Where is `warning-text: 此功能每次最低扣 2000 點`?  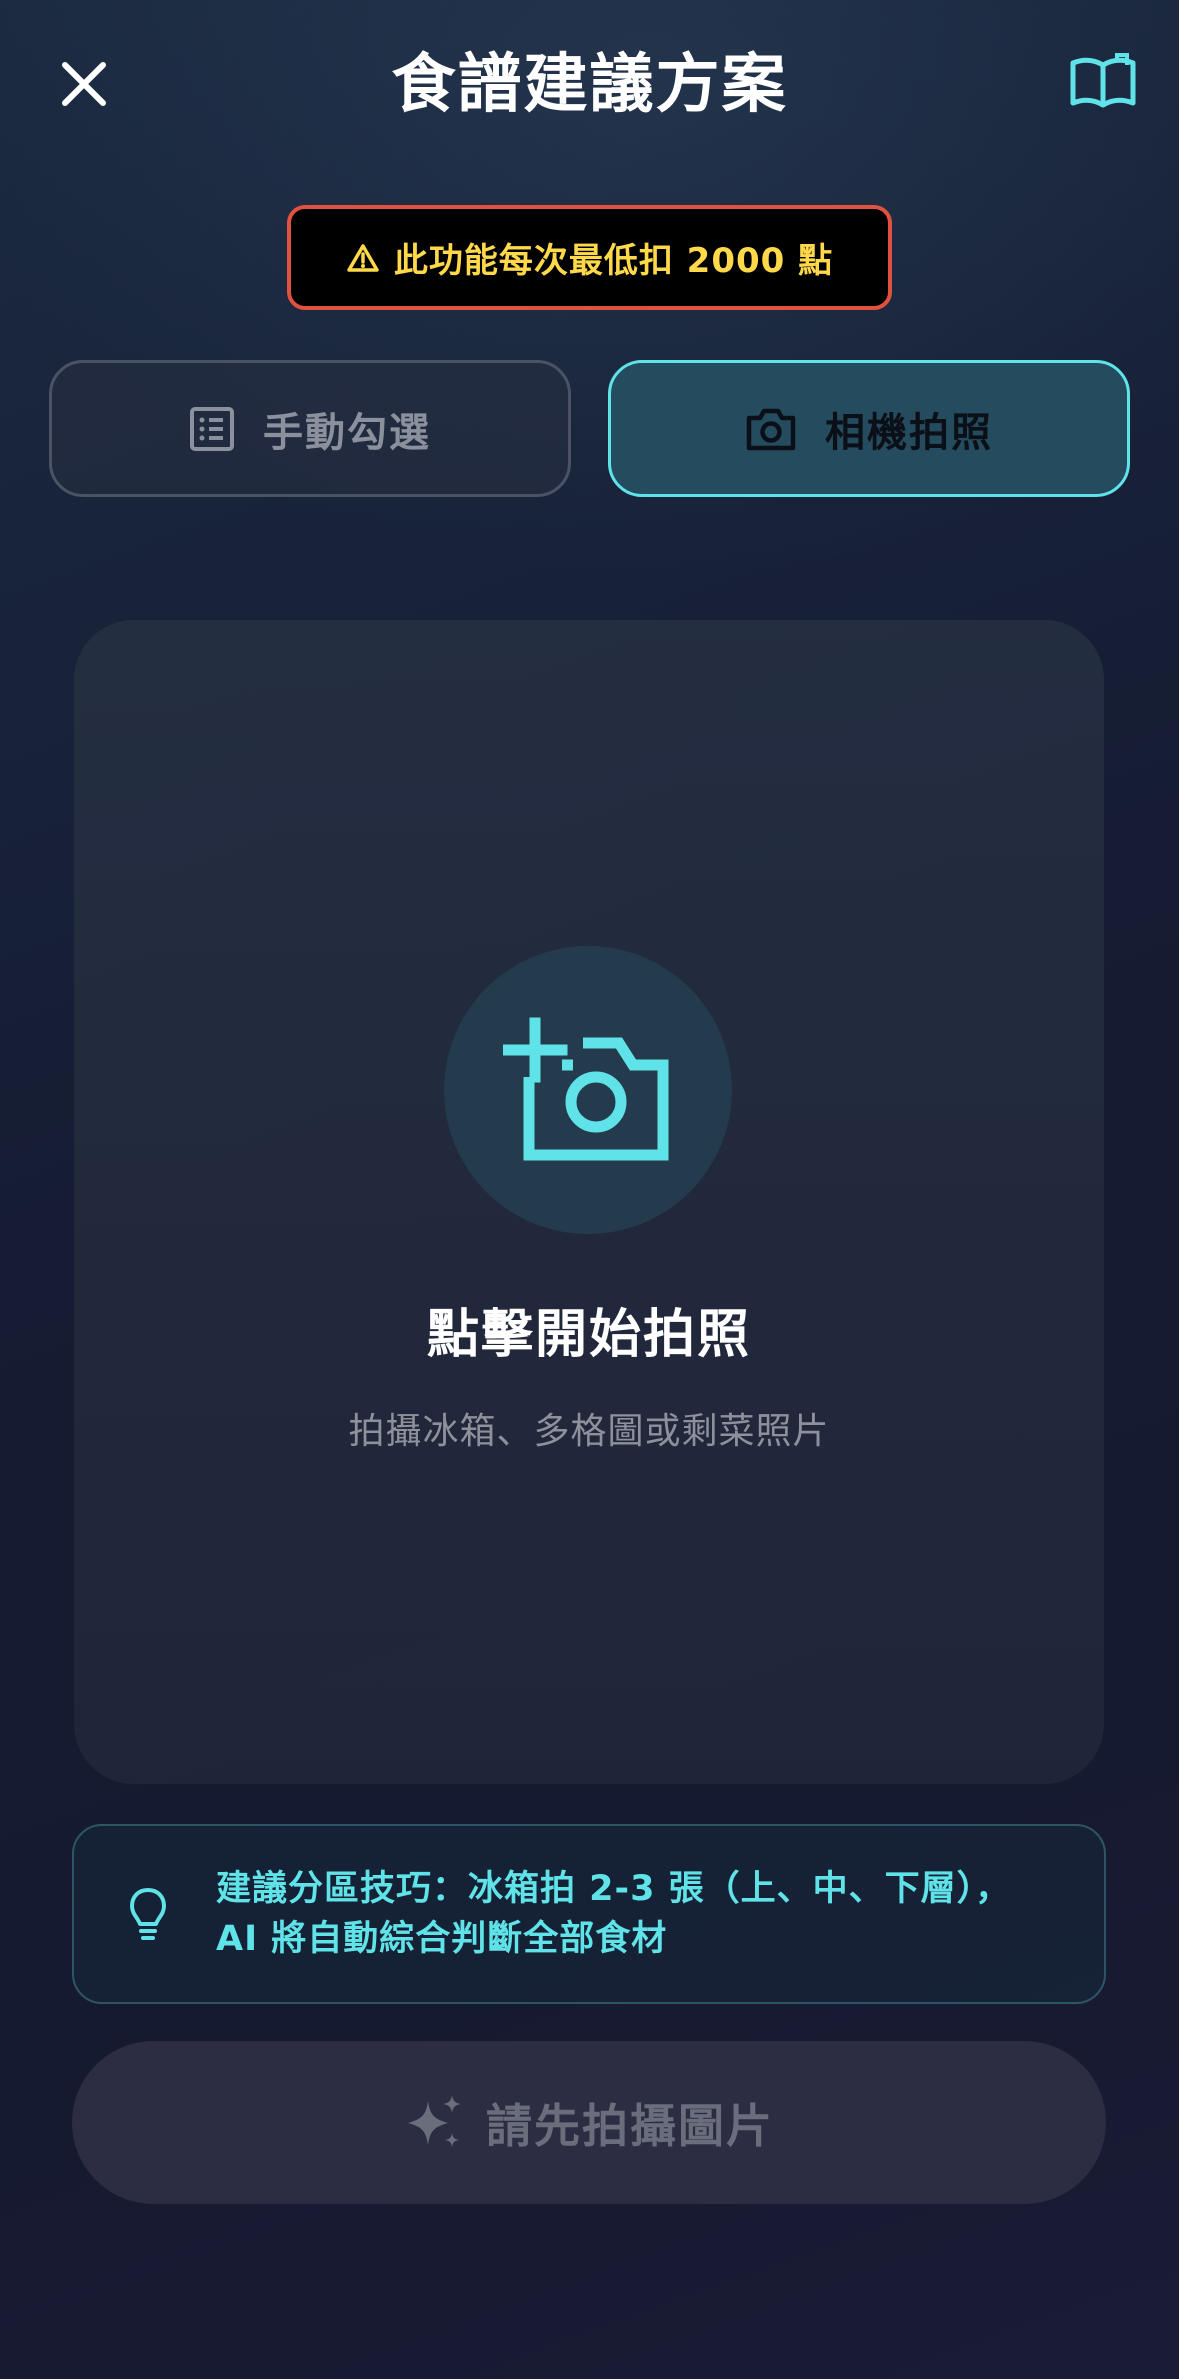 warning-text: 此功能每次最低扣 2000 點 is located at coordinates (613, 261).